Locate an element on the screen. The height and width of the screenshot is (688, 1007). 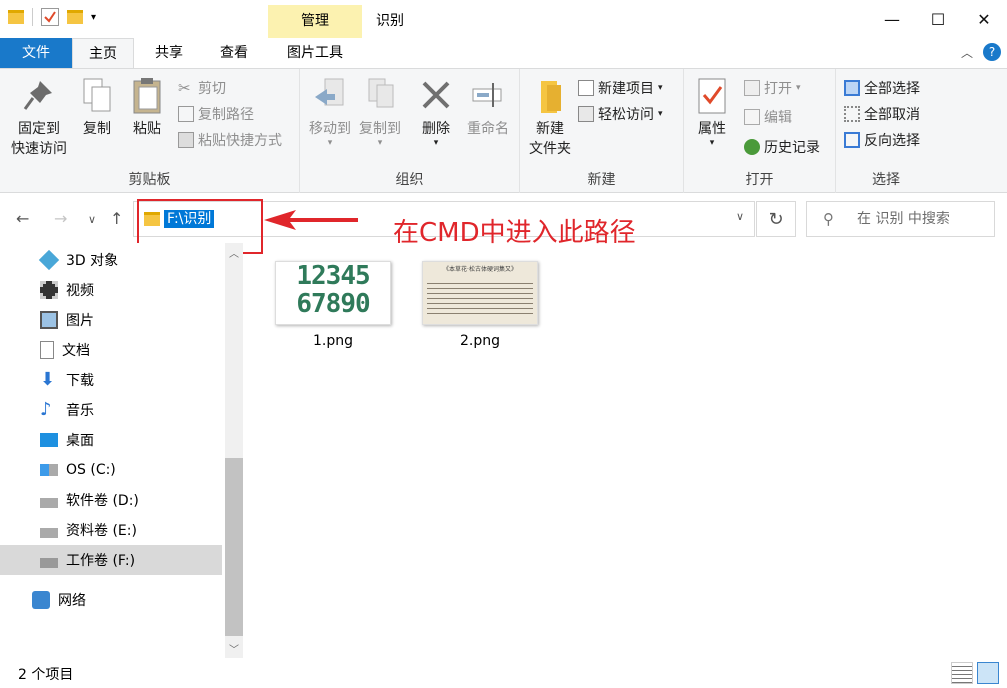
sidebar-item-network: 网络 is located at coordinates (111, 600).